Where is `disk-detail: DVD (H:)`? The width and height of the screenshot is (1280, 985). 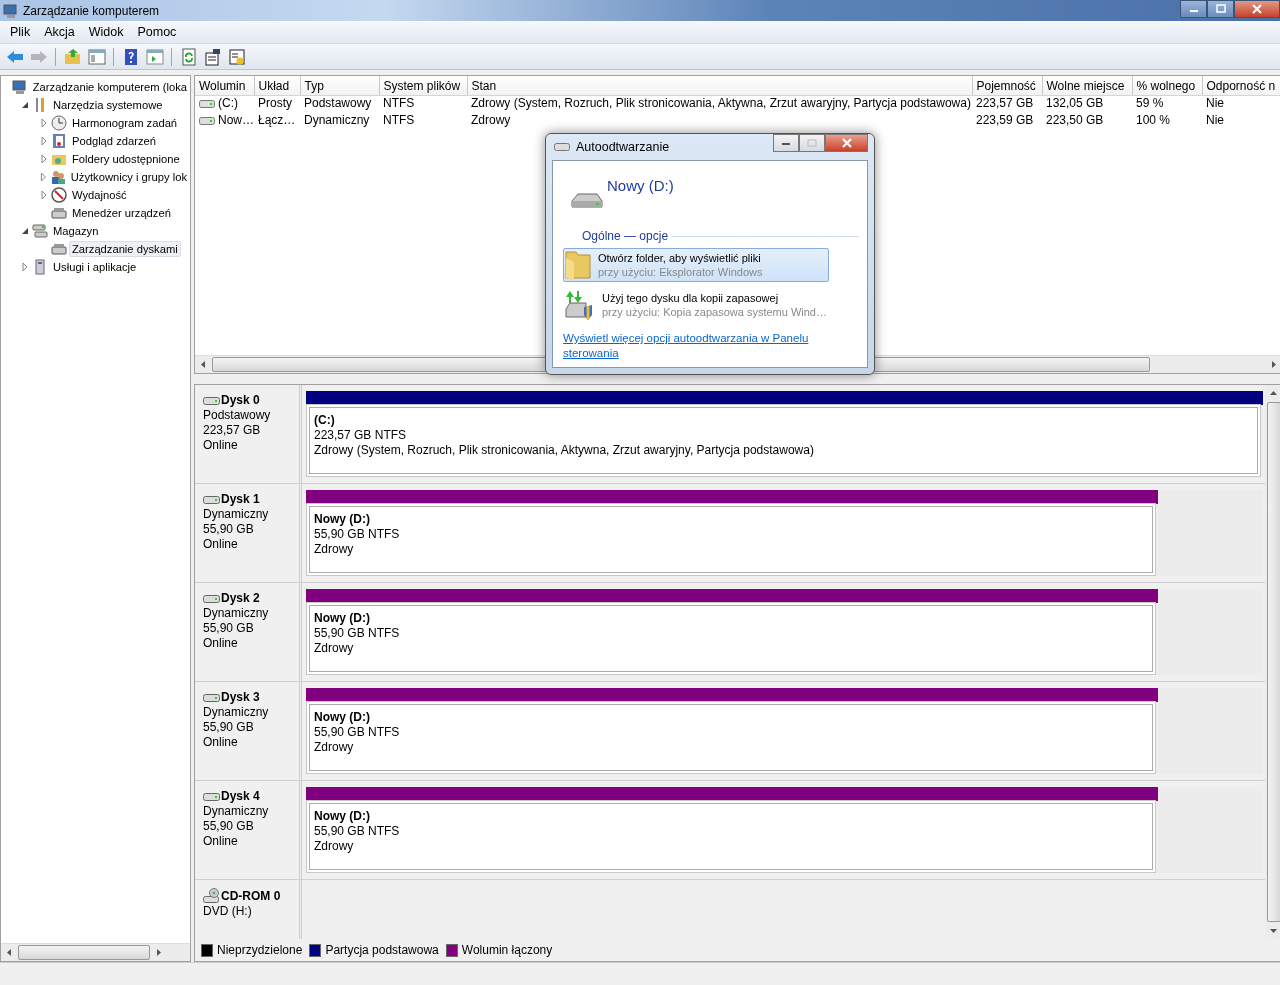
disk-detail: DVD (H:) is located at coordinates (228, 911).